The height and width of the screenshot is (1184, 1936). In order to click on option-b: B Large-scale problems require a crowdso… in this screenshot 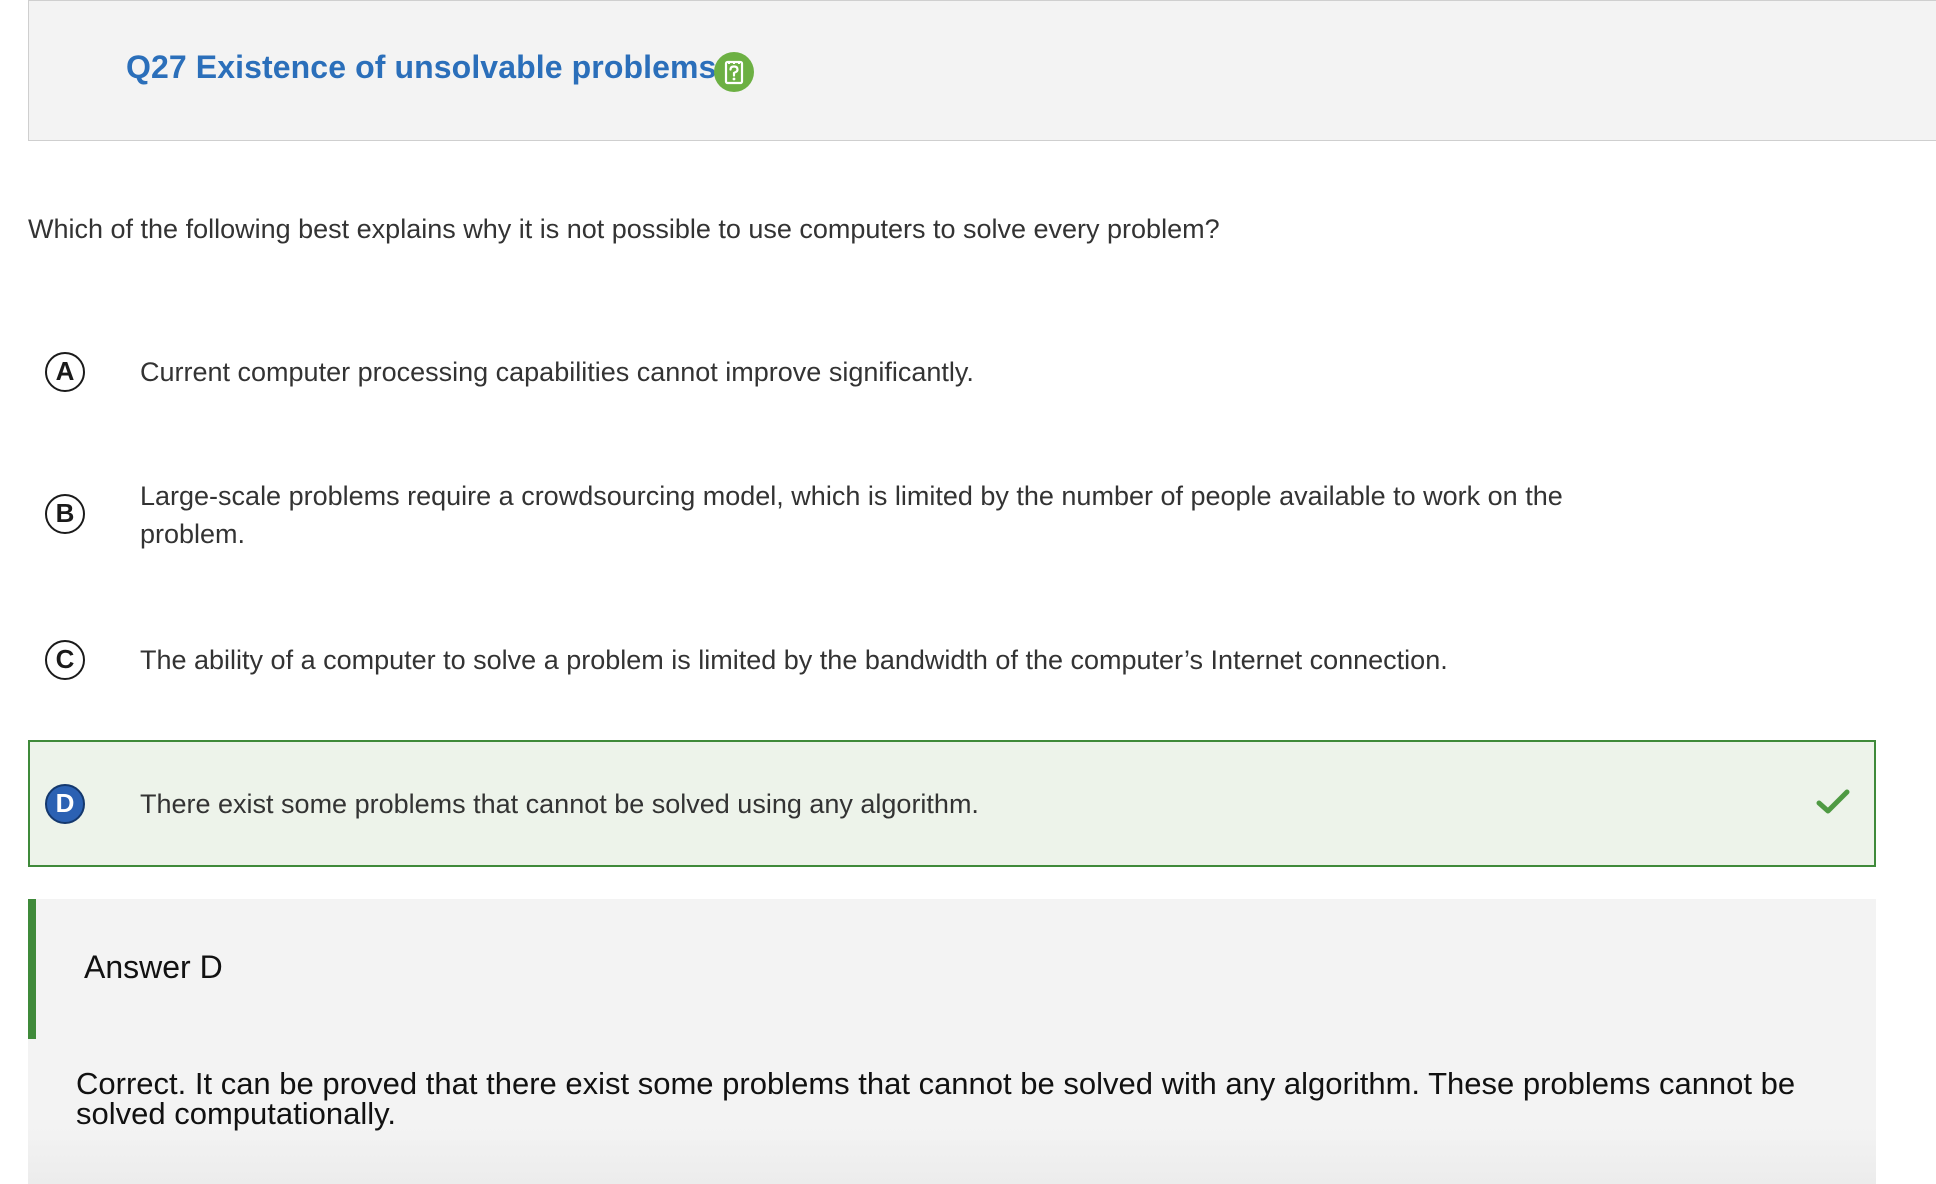, I will do `click(952, 519)`.